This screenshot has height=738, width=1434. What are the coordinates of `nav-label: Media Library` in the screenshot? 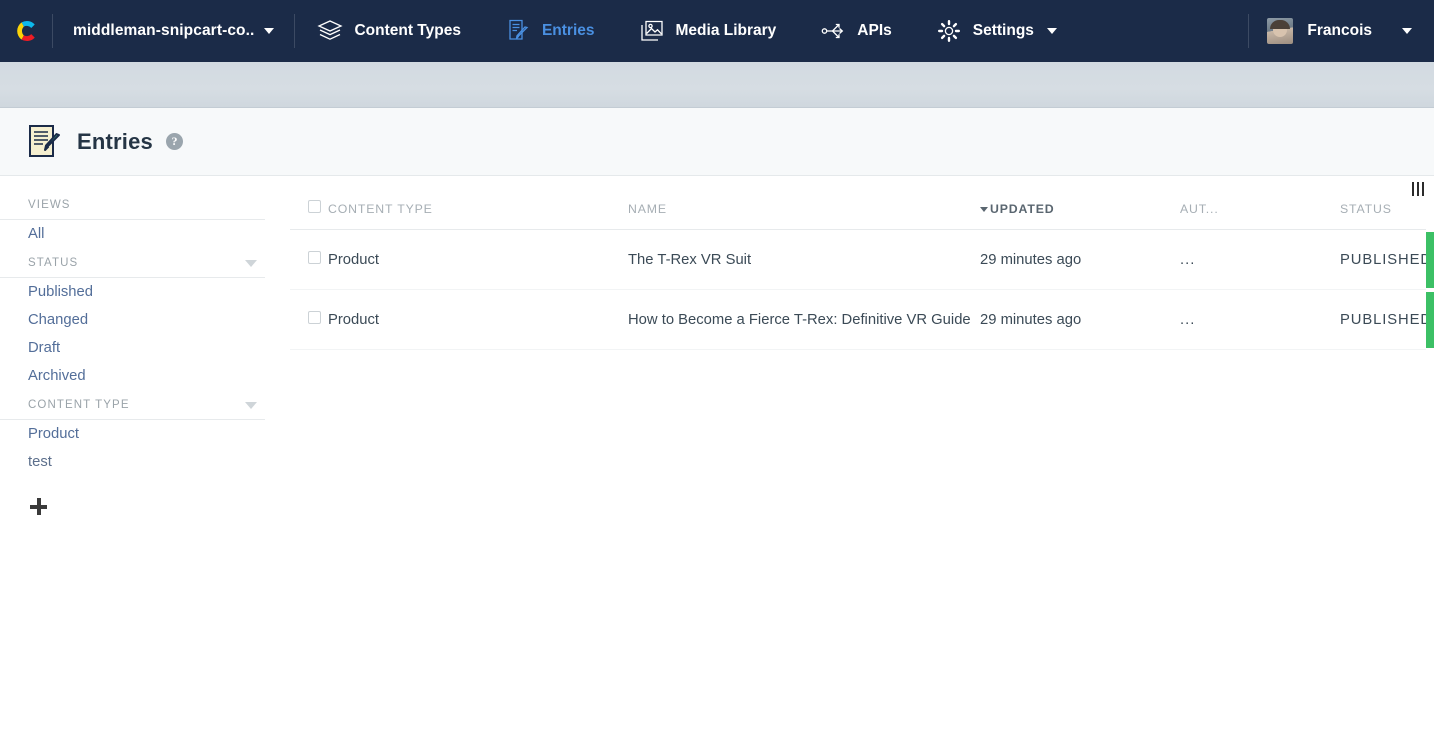 It's located at (726, 30).